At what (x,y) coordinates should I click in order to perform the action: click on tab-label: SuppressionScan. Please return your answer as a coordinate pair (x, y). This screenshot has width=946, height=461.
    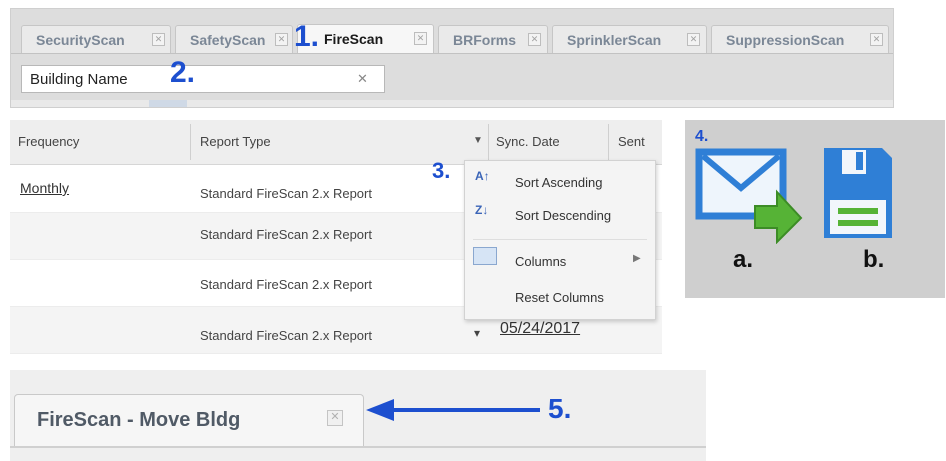
    Looking at the image, I should click on (785, 40).